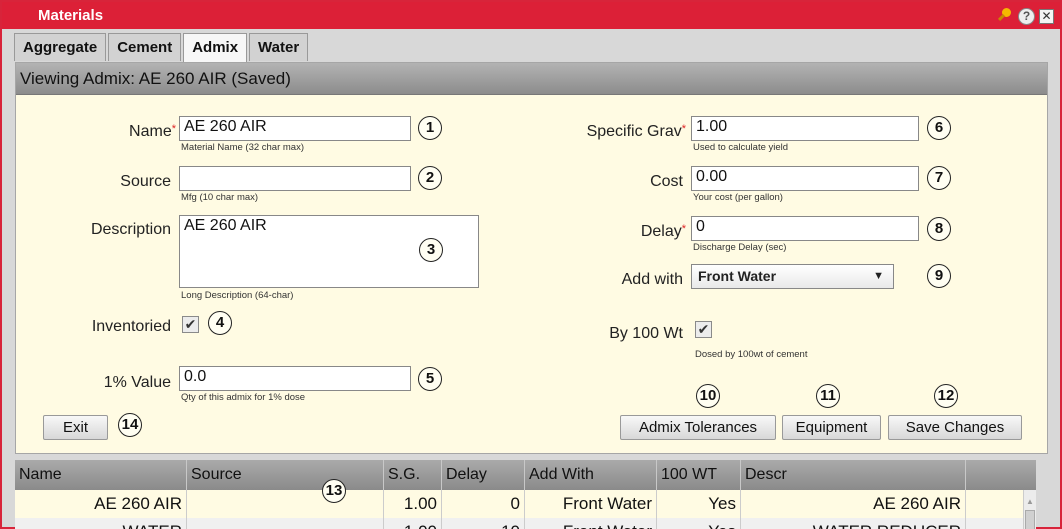 Image resolution: width=1062 pixels, height=529 pixels. What do you see at coordinates (939, 178) in the screenshot?
I see `callout-7: 7` at bounding box center [939, 178].